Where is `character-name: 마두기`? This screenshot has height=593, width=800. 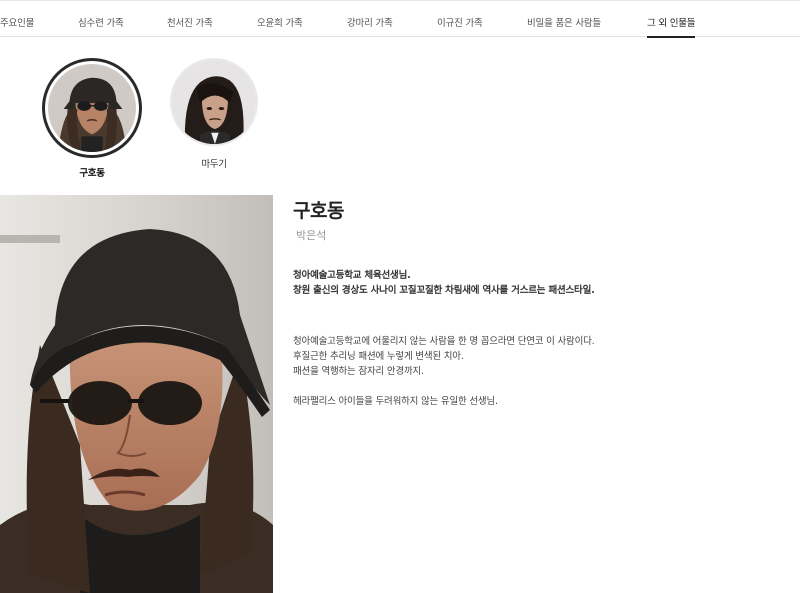 character-name: 마두기 is located at coordinates (214, 164).